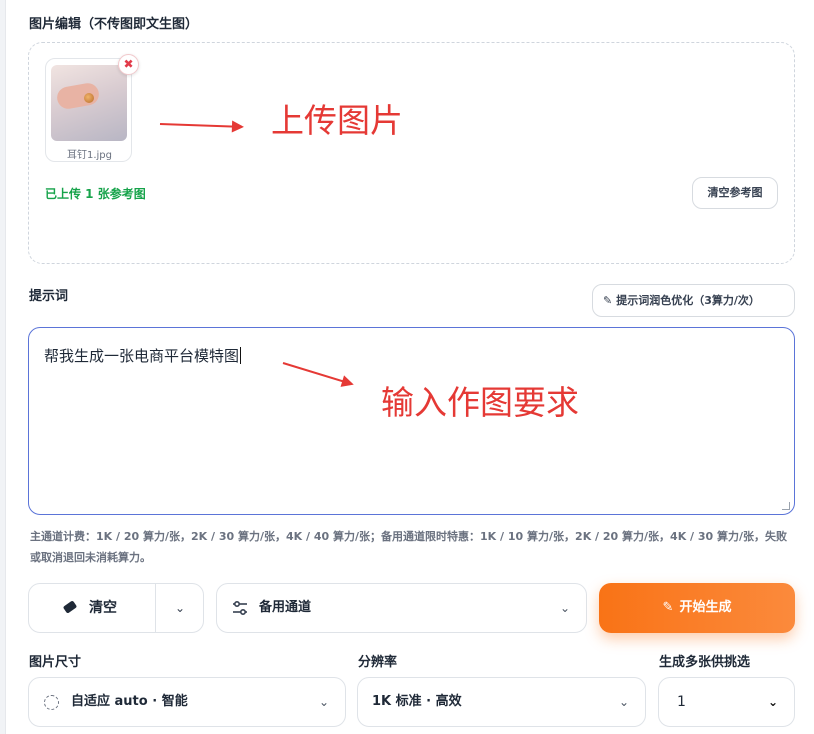  Describe the element at coordinates (608, 300) in the screenshot. I see `magic-wand-icon: ✎` at that location.